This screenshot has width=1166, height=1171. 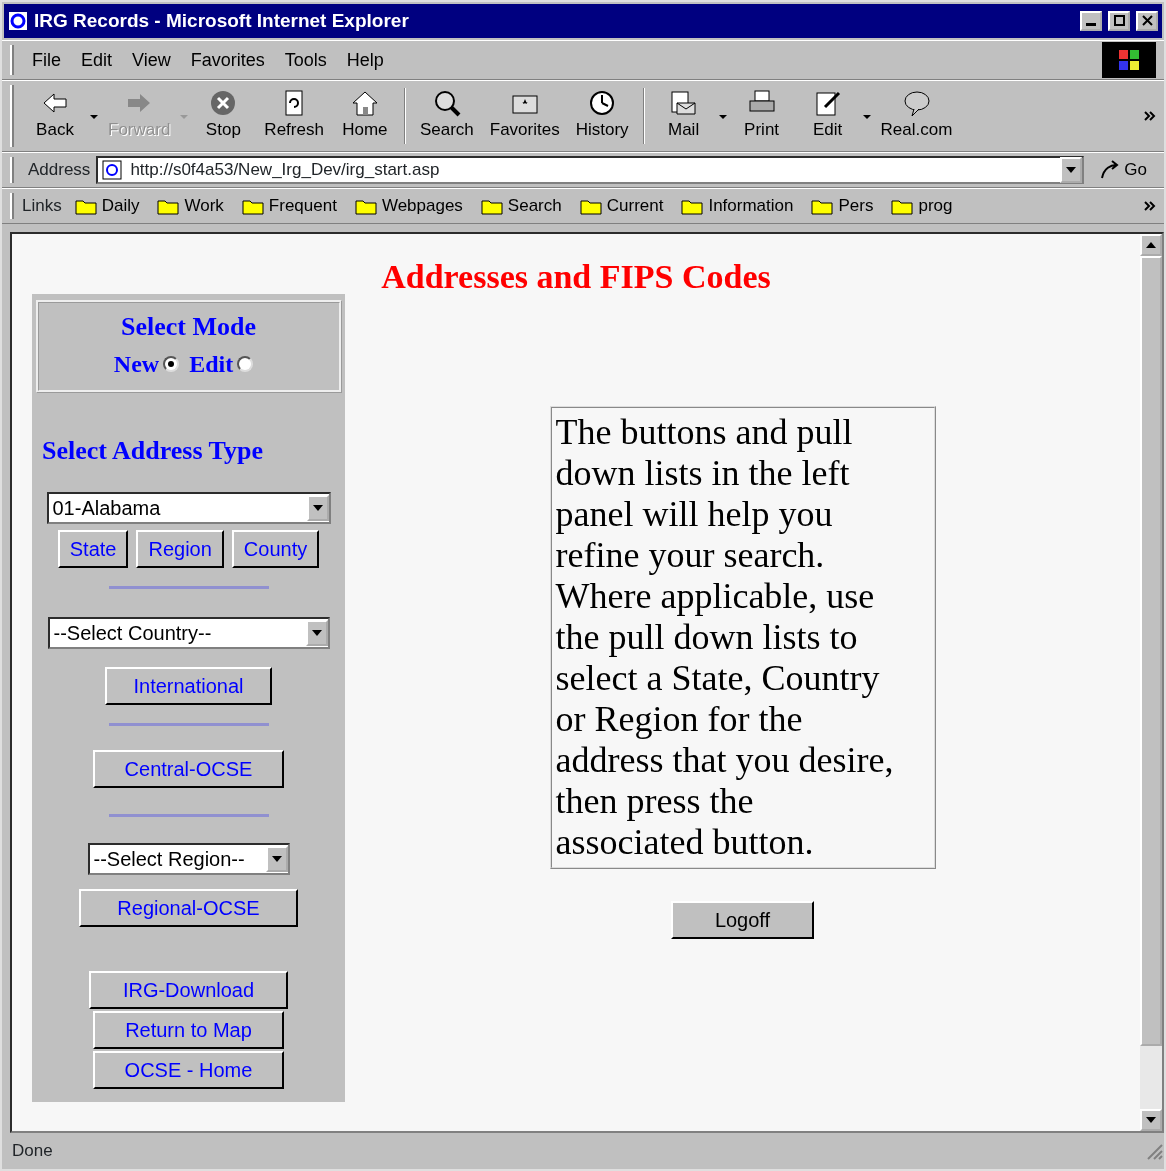 What do you see at coordinates (136, 364) in the screenshot?
I see `radio-label: New` at bounding box center [136, 364].